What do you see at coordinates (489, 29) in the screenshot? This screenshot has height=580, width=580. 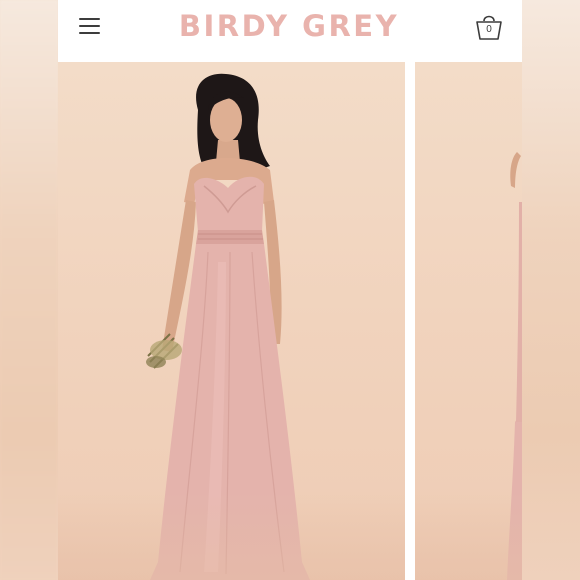 I see `cart-count-badge: 0` at bounding box center [489, 29].